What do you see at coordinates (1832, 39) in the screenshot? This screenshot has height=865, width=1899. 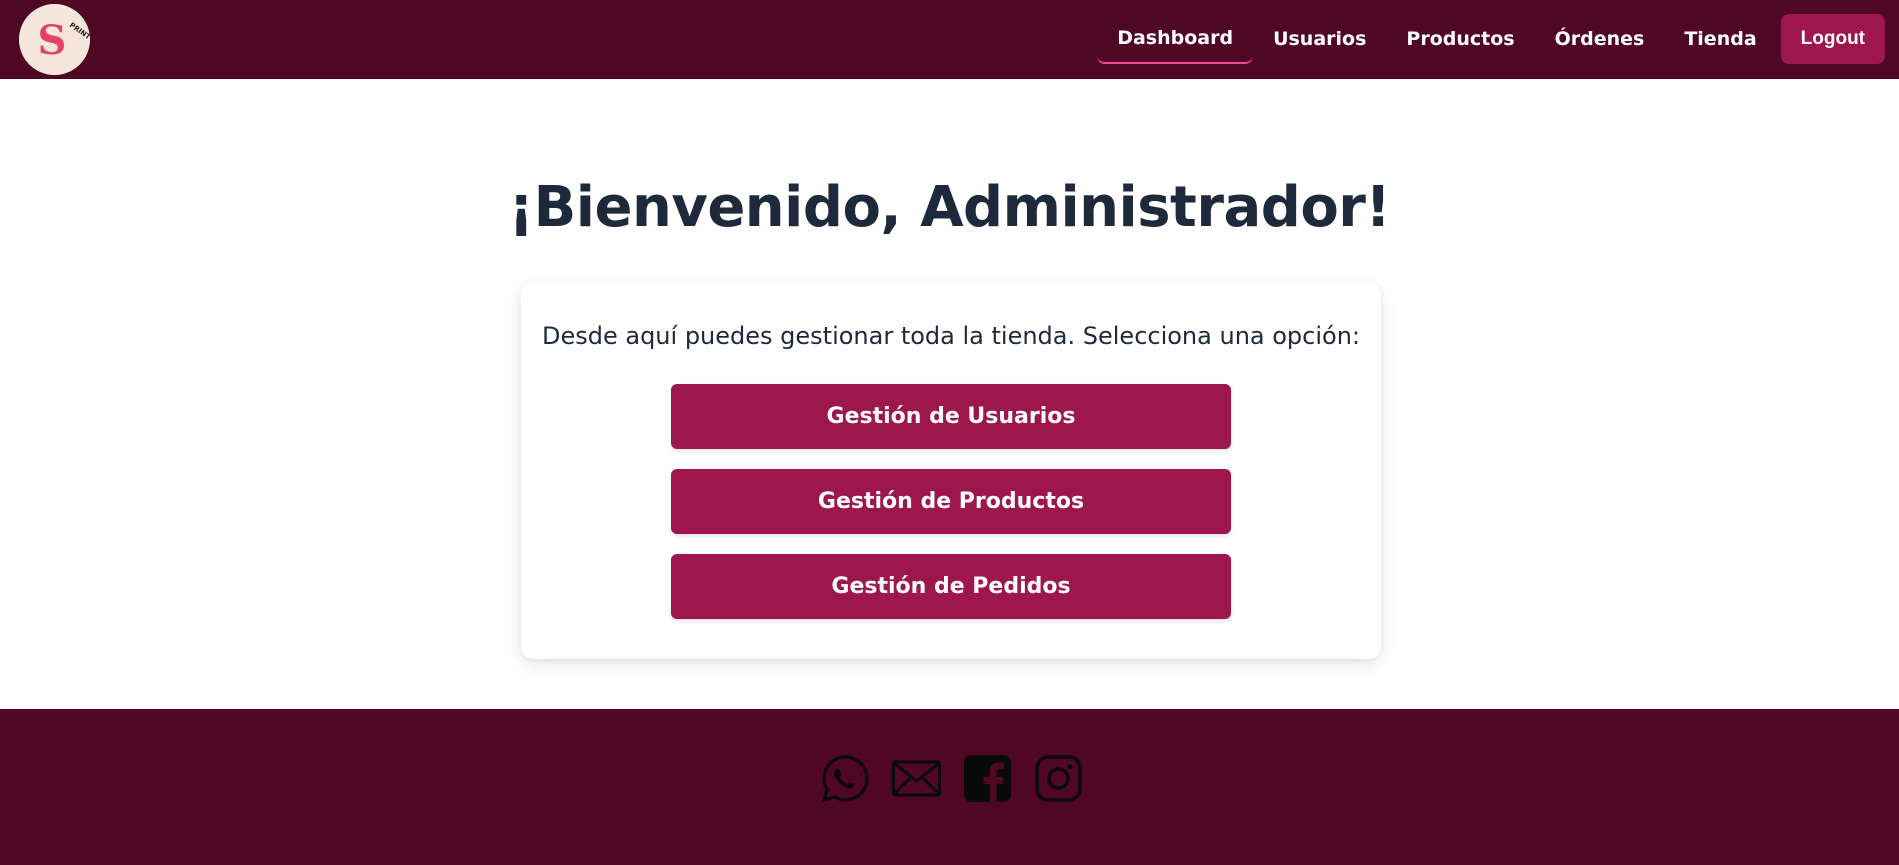 I see `logout-button: Logout` at bounding box center [1832, 39].